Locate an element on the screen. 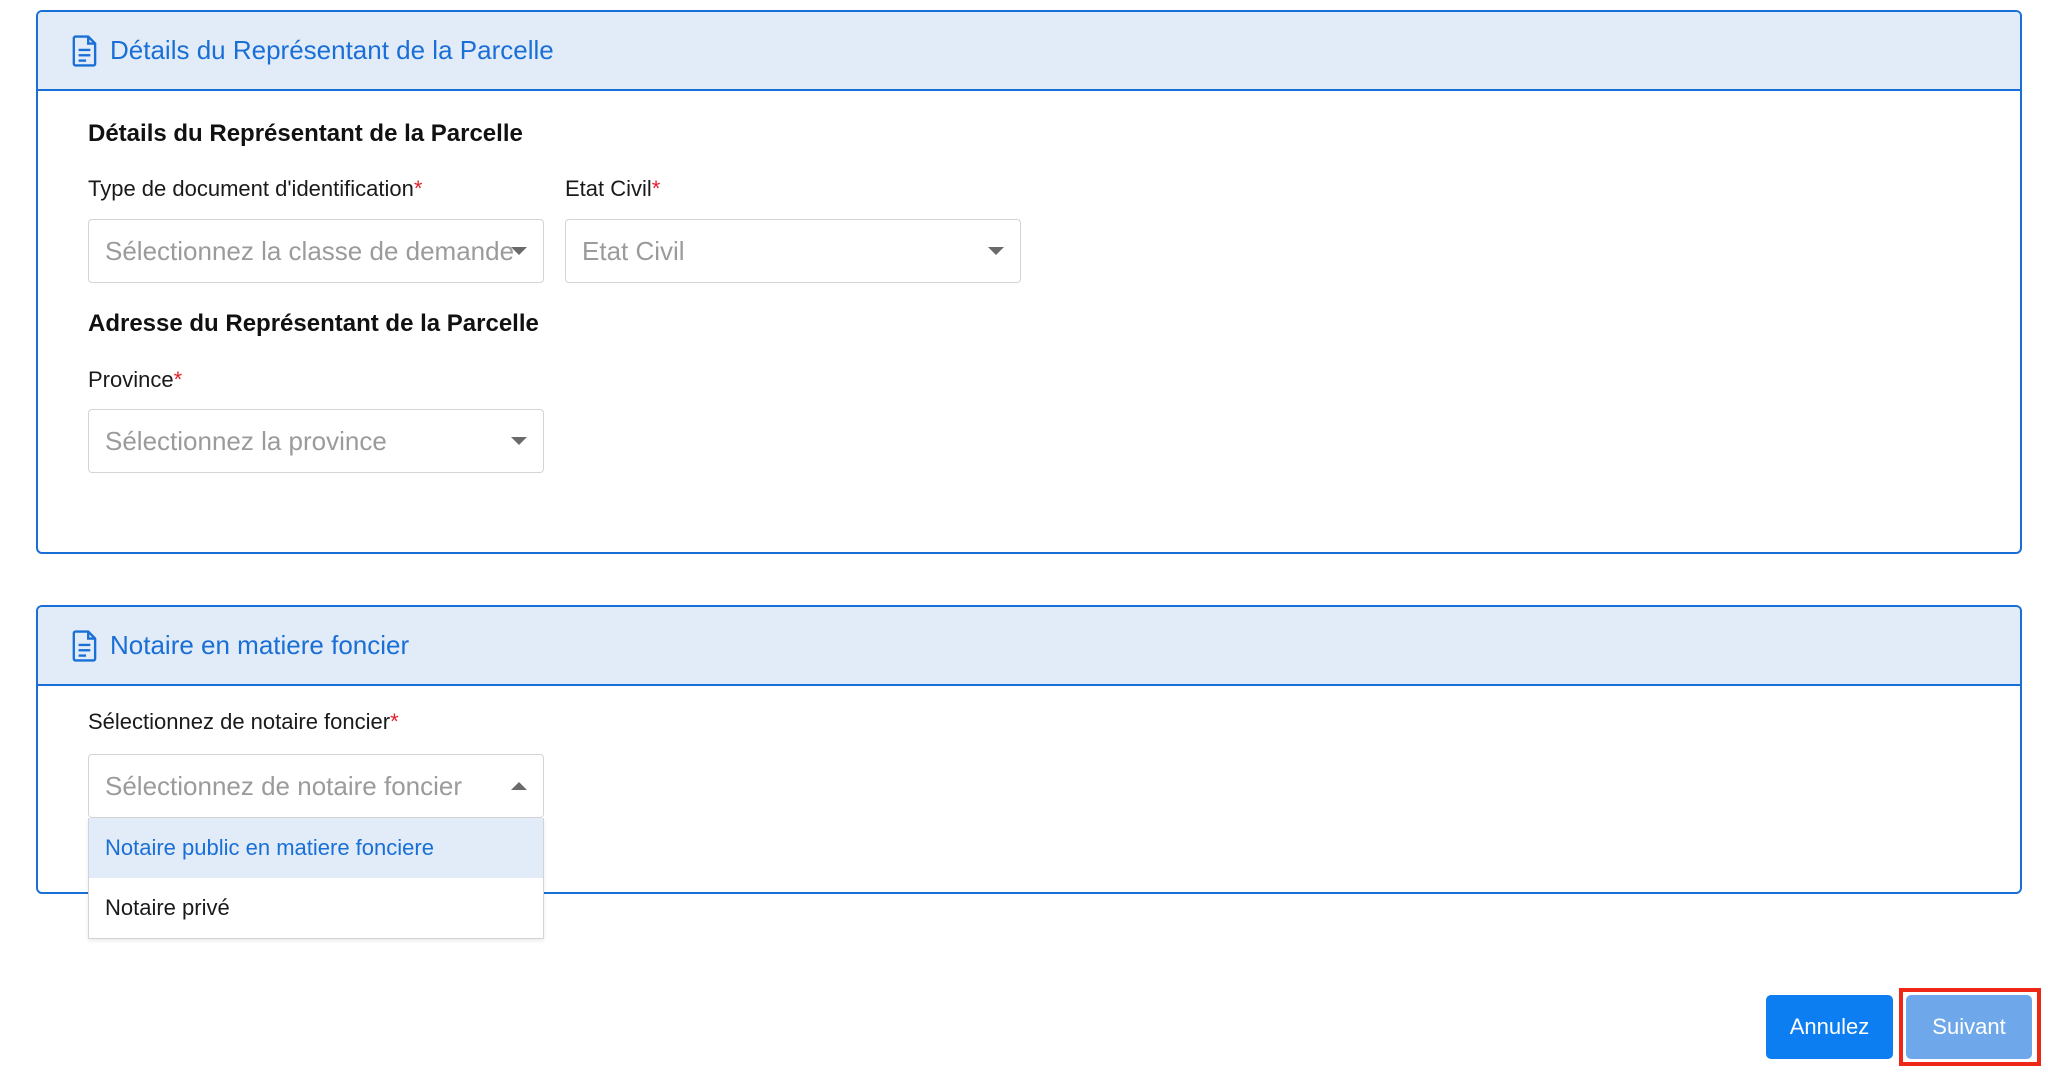 The image size is (2048, 1076). cancel-button: Annulez is located at coordinates (1829, 1027).